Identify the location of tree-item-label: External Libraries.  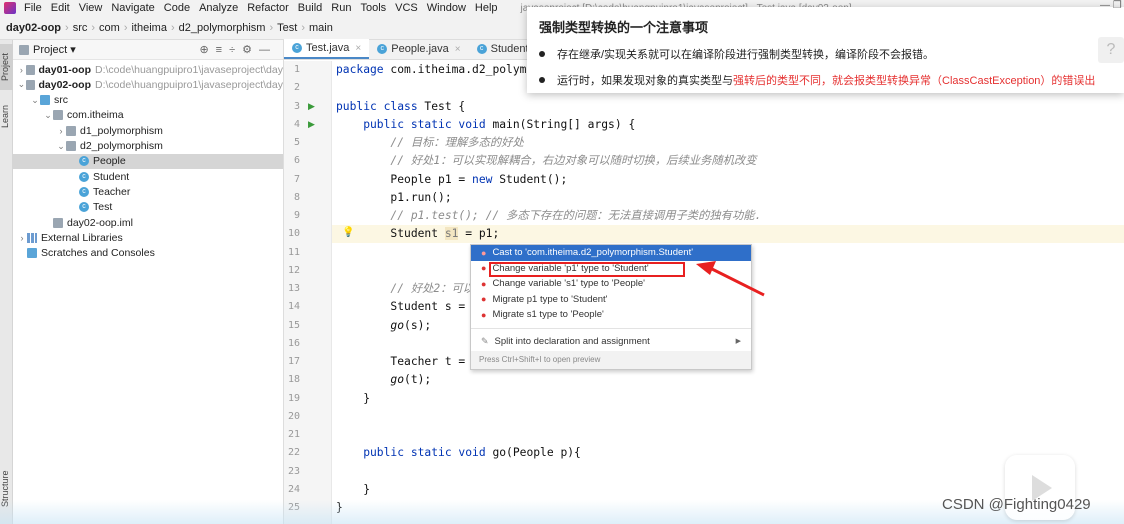
(82, 237).